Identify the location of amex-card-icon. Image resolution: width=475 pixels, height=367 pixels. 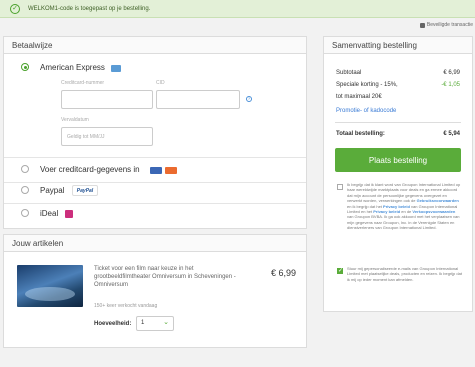
(116, 68).